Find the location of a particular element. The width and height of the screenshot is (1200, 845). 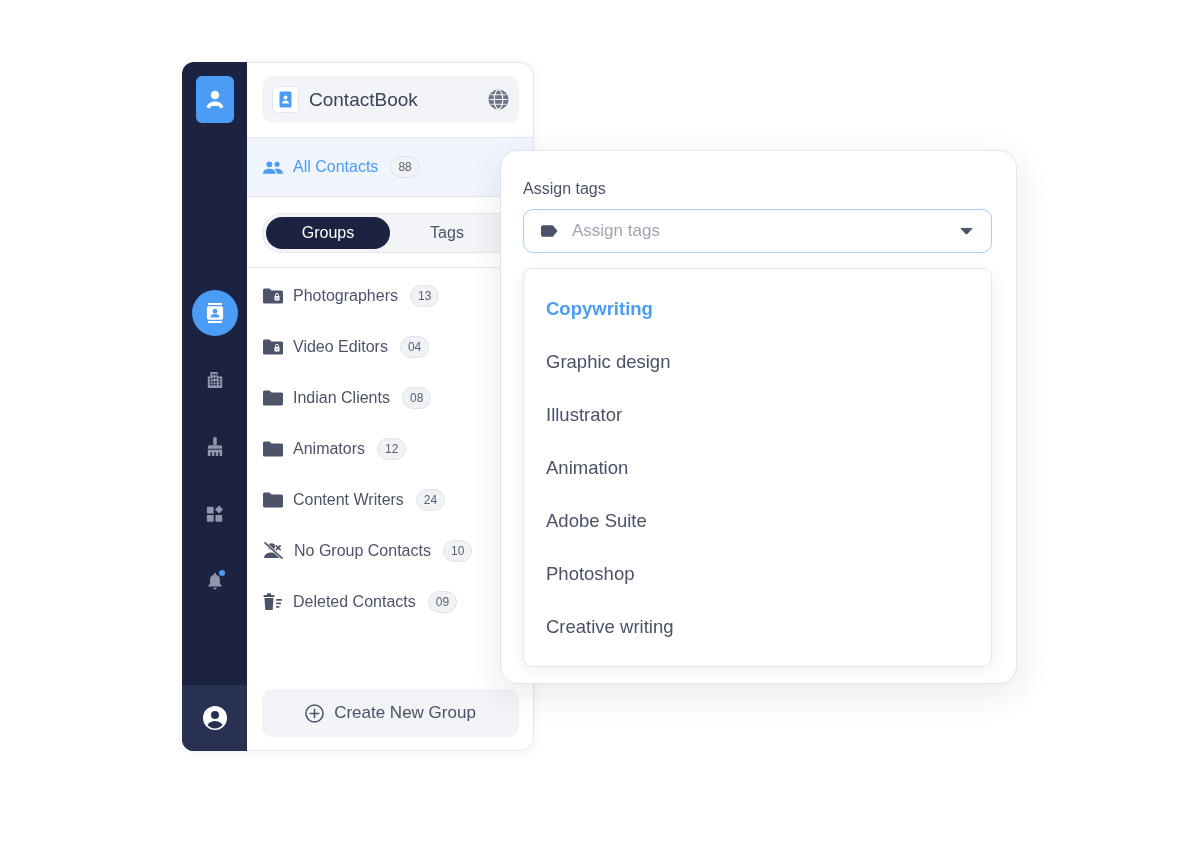

widgets-icon is located at coordinates (214, 514).